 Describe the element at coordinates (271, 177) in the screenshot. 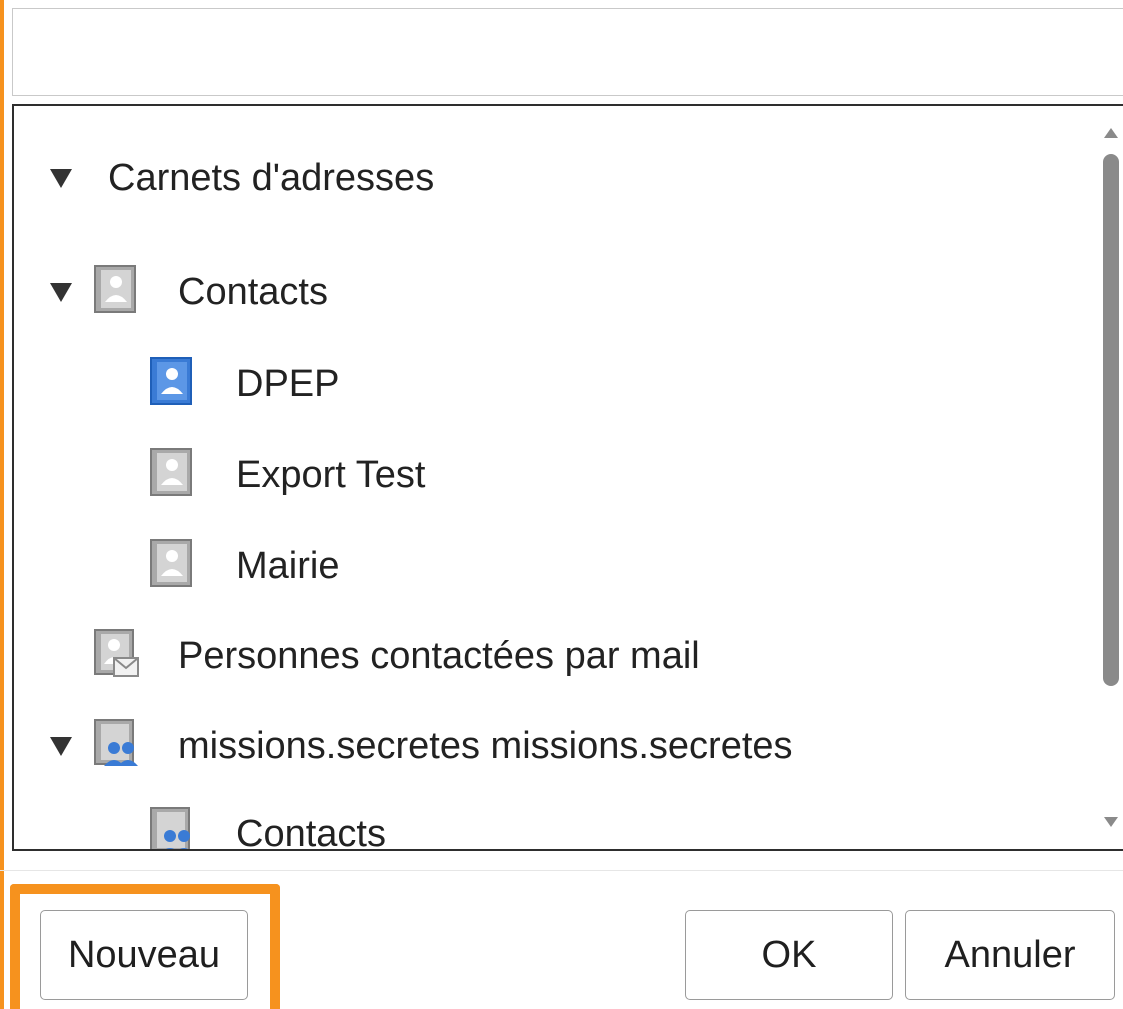

I see `tree-root-label: Carnets d'adresses` at that location.